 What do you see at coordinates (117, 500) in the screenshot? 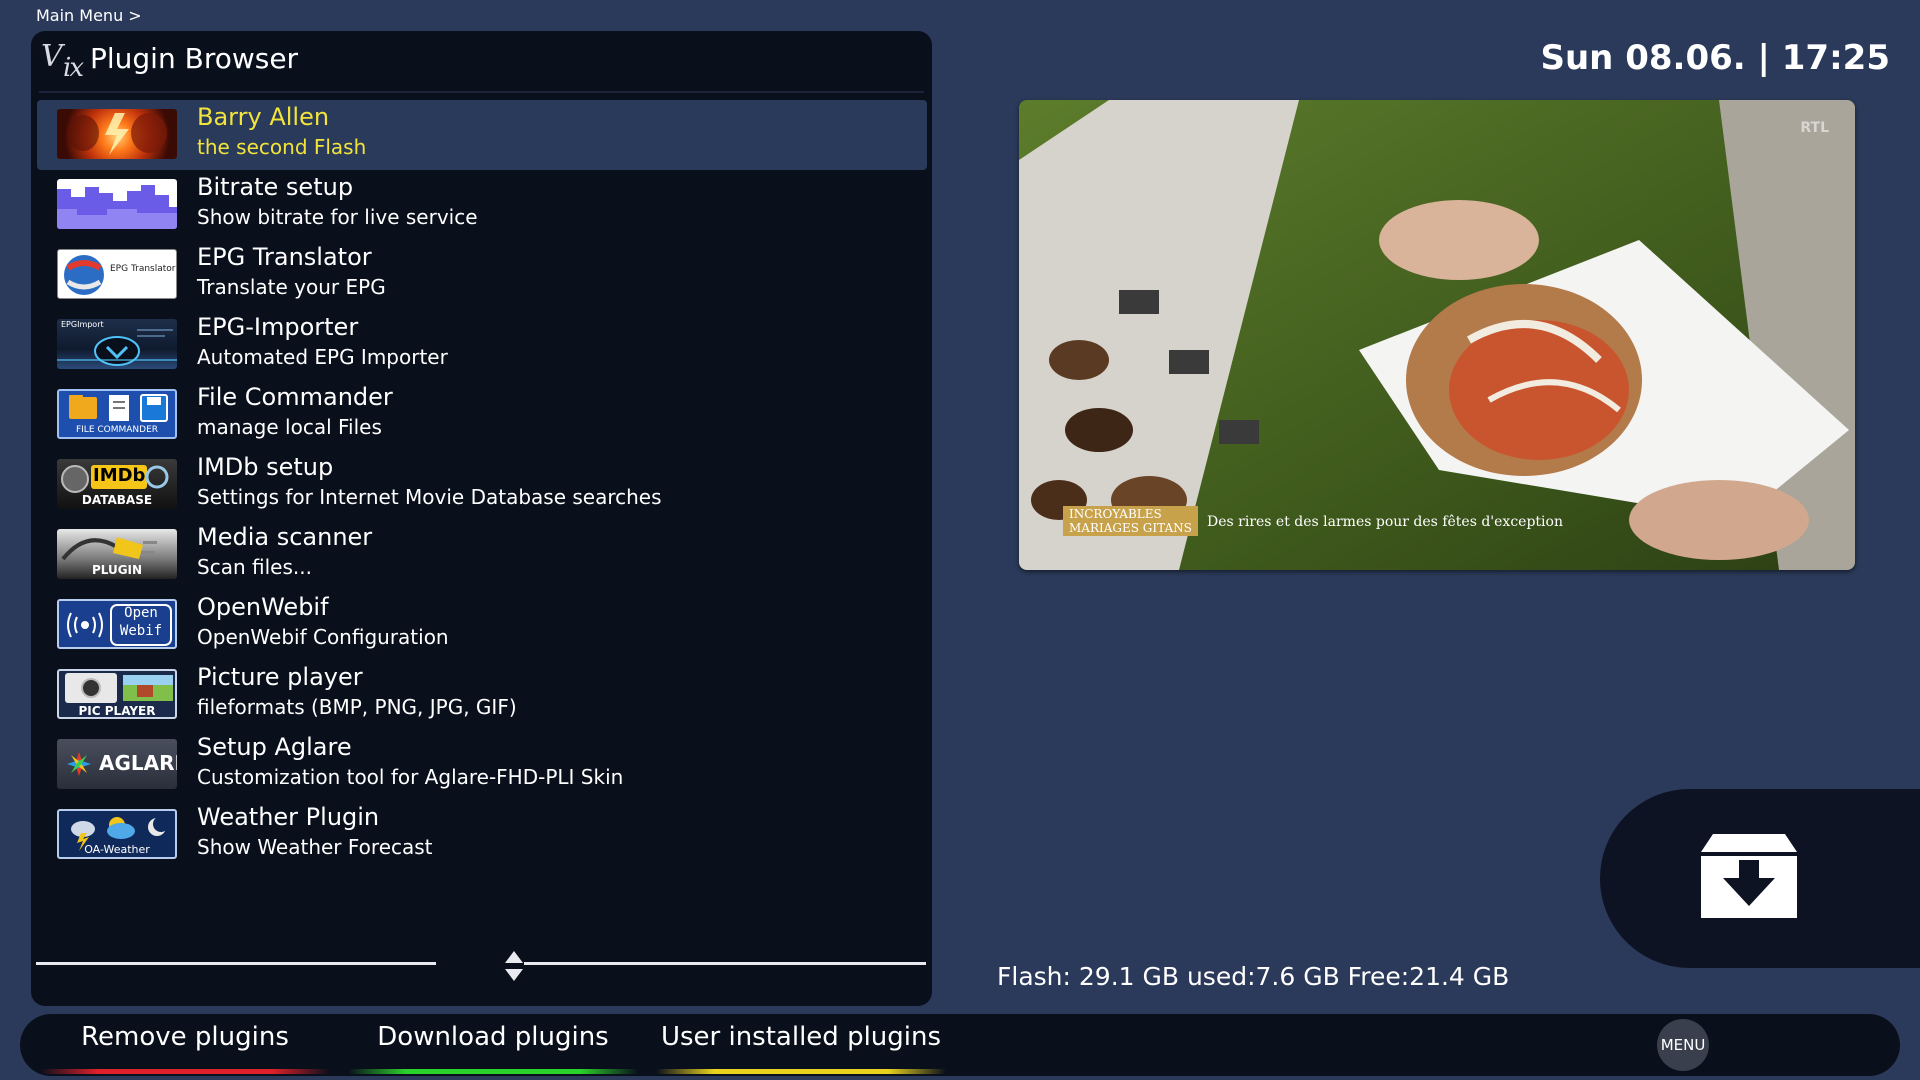
I see `imdb-thumb-text-bottom: DATABASE` at bounding box center [117, 500].